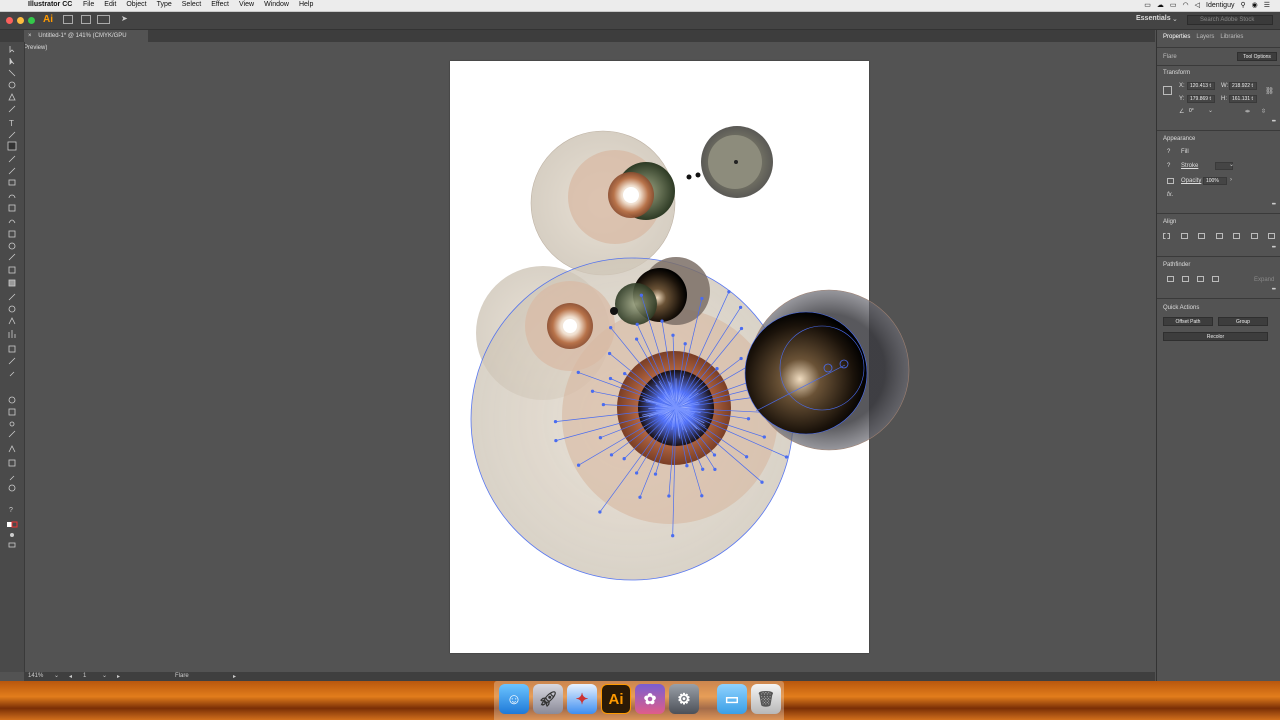 This screenshot has width=1280, height=720. What do you see at coordinates (12, 97) in the screenshot?
I see `pen-tool-icon` at bounding box center [12, 97].